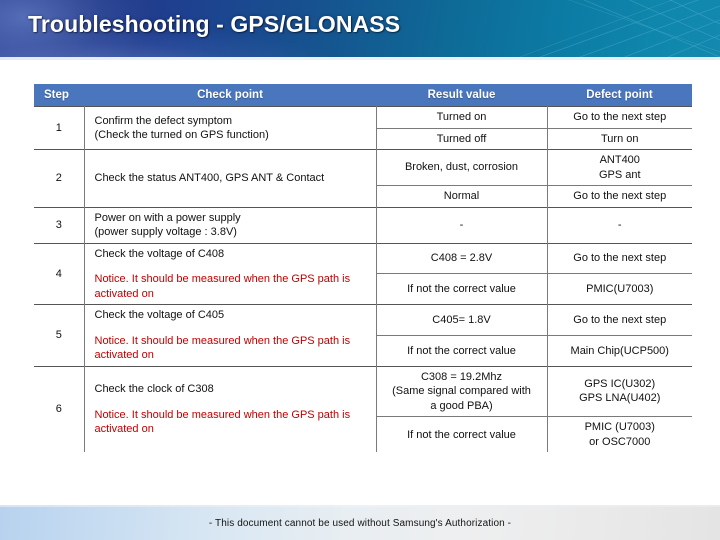 Image resolution: width=720 pixels, height=540 pixels. What do you see at coordinates (461, 95) in the screenshot?
I see `column-header-result-value: Result value` at bounding box center [461, 95].